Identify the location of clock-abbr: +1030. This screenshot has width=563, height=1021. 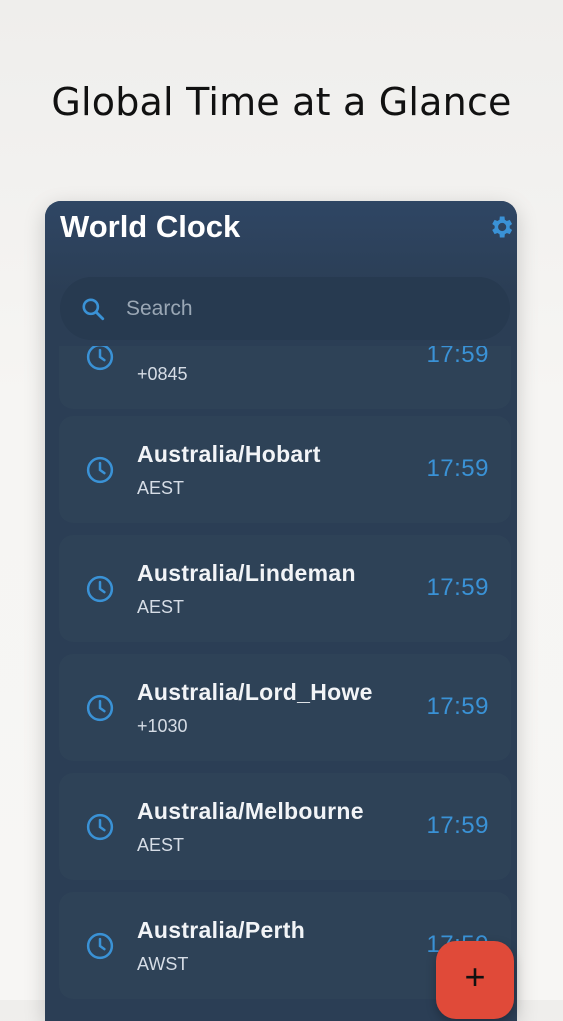
(162, 726).